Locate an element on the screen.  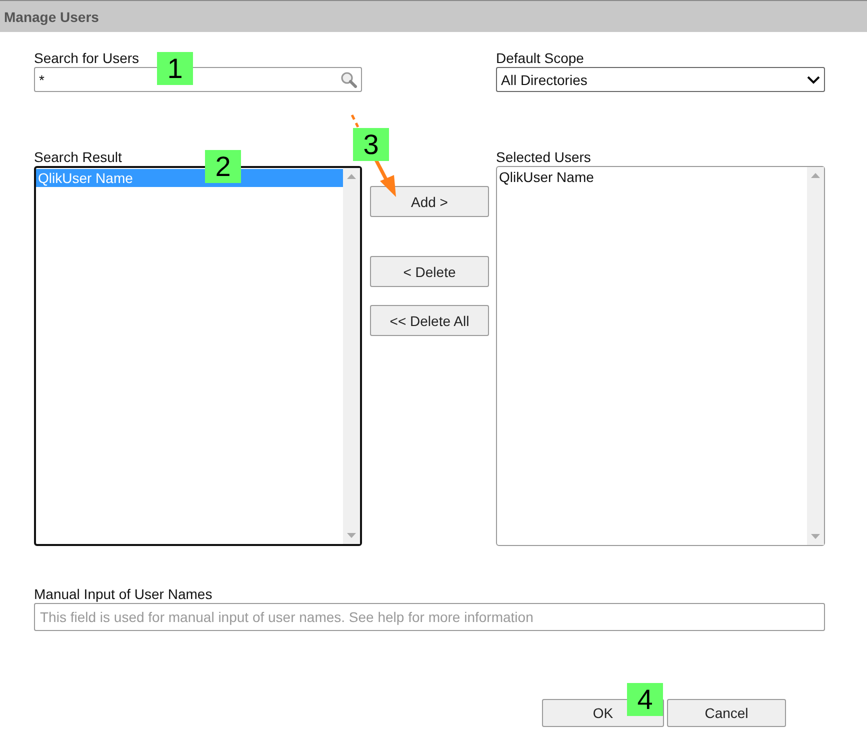
input-field: This field is used for manual input of user names. See help for more information is located at coordinates (429, 617).